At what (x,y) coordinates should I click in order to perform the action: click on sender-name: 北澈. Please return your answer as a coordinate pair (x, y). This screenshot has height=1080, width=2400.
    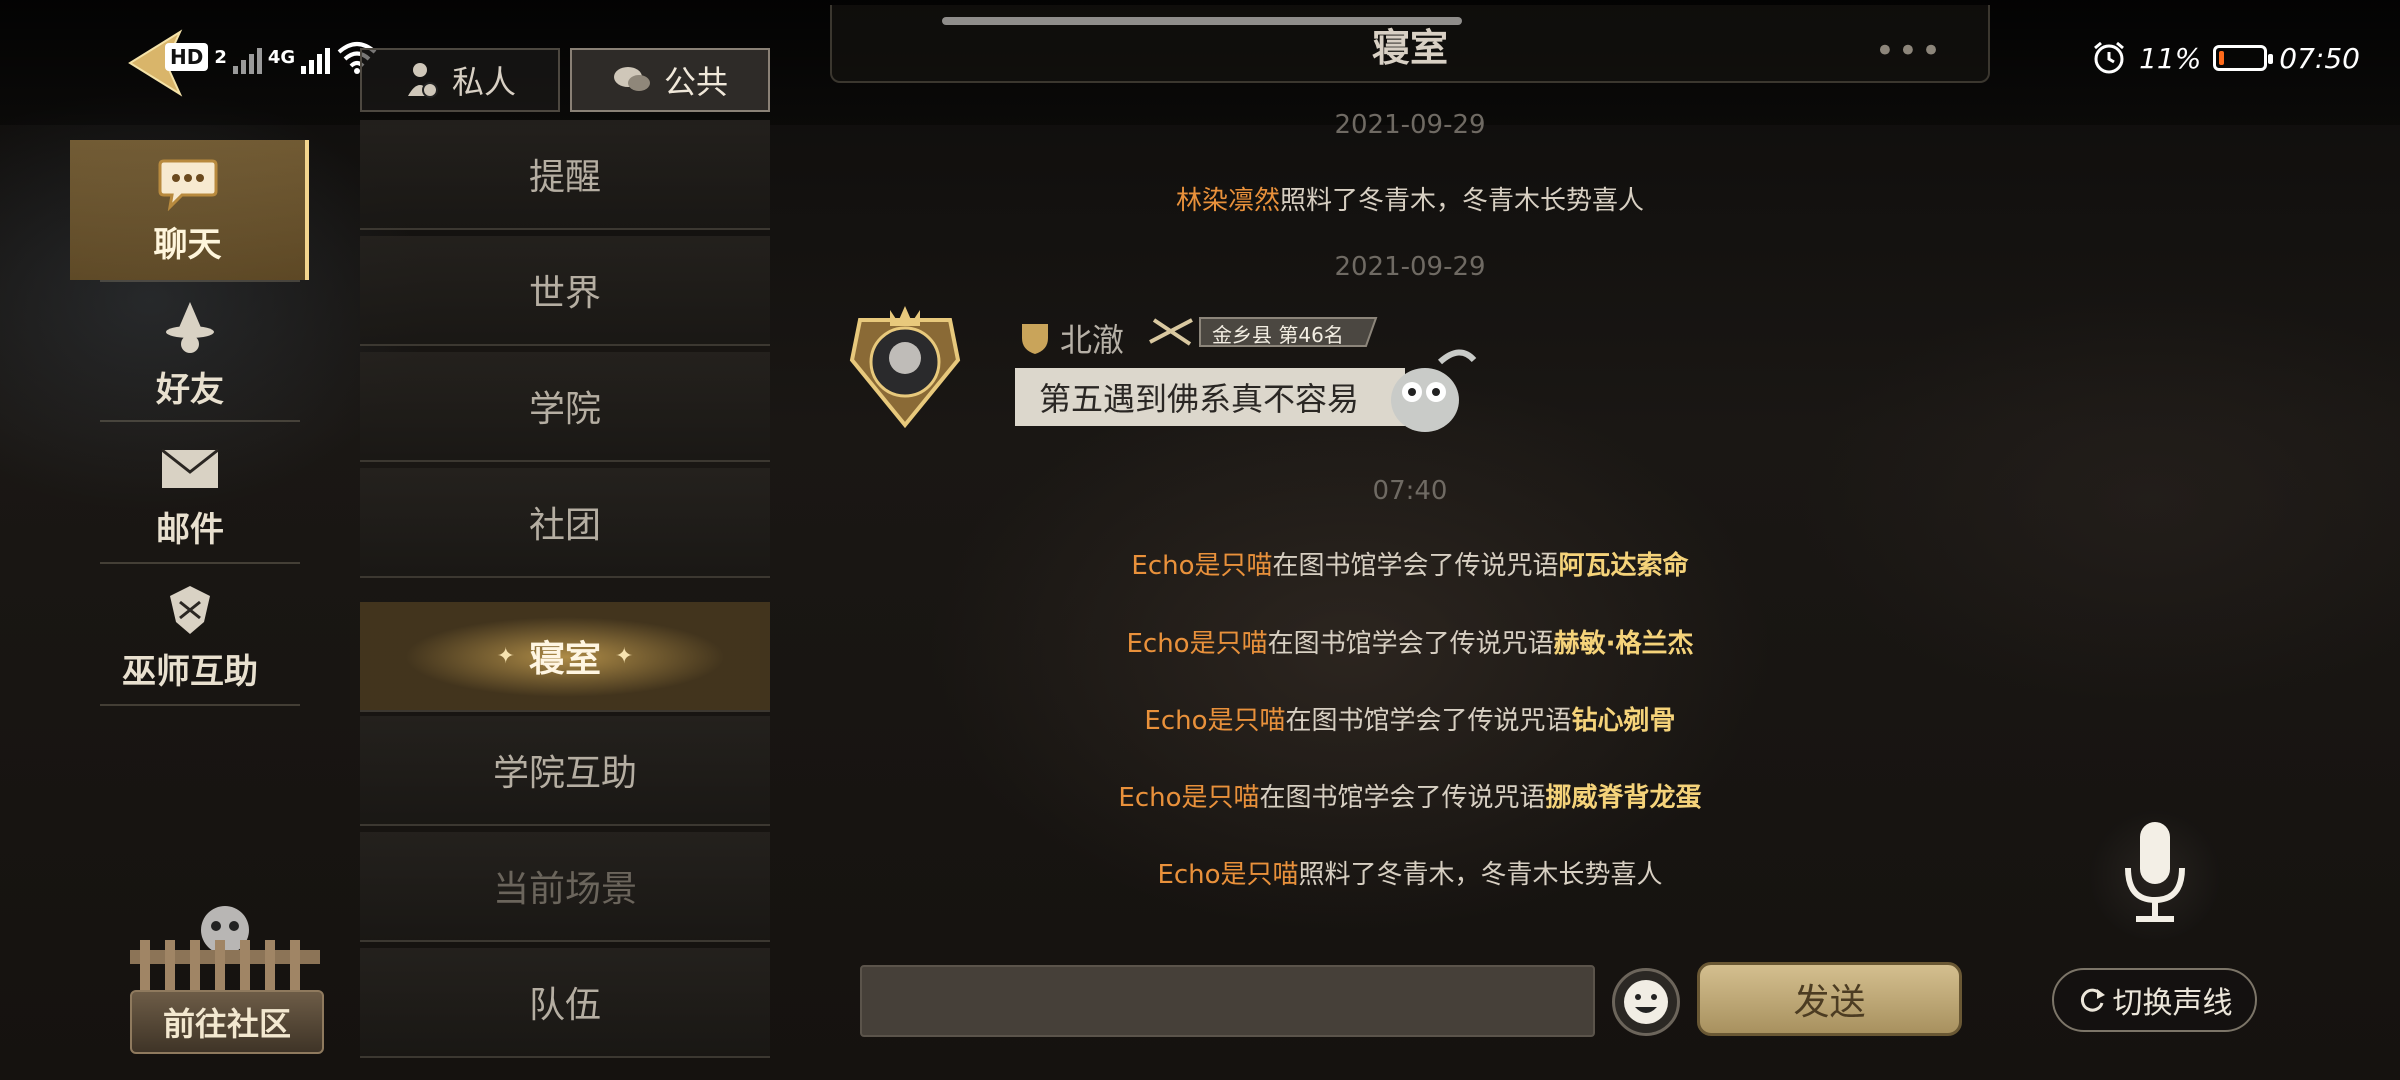
    Looking at the image, I should click on (1092, 338).